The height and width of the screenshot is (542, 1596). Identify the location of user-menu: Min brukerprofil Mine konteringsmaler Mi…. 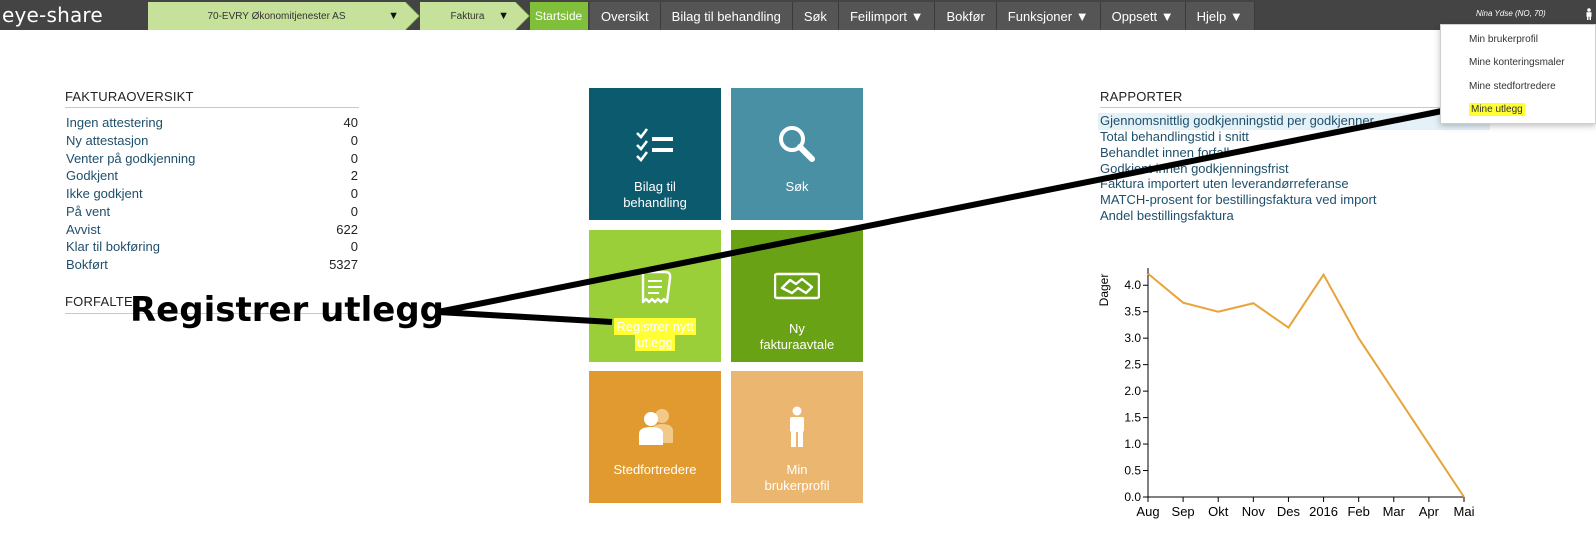
(1518, 74).